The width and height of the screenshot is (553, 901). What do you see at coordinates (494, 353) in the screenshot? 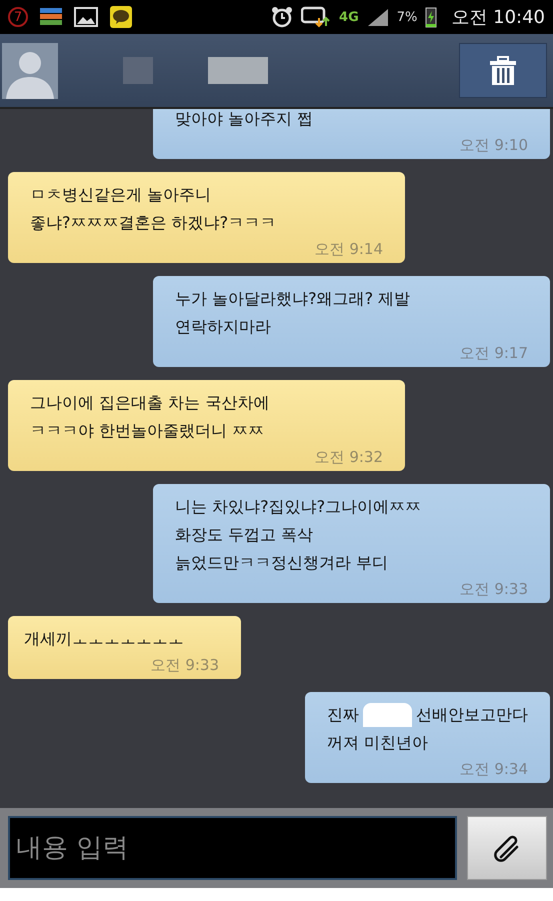
I see `message-time: 오전 9:17` at bounding box center [494, 353].